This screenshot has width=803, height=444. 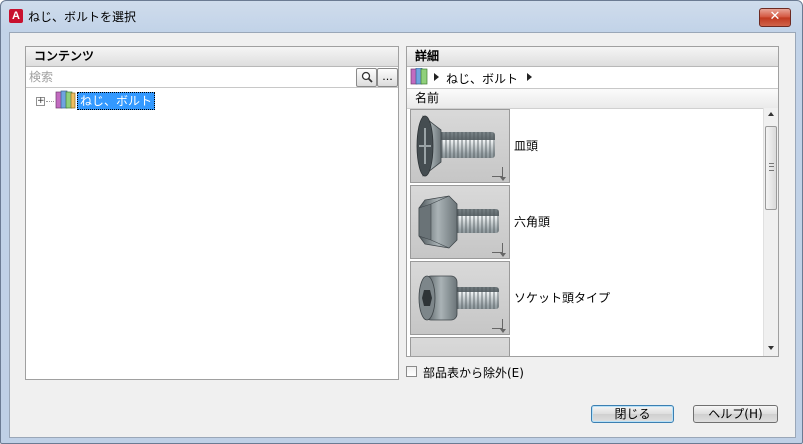 I want to click on tree-item-label: ねじ、ボルト, so click(x=116, y=101).